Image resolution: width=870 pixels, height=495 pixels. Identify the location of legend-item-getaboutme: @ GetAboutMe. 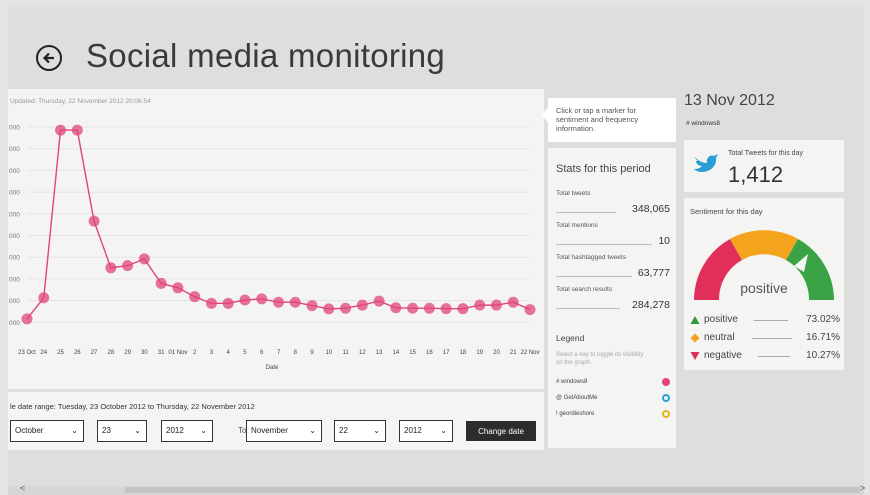
(576, 398).